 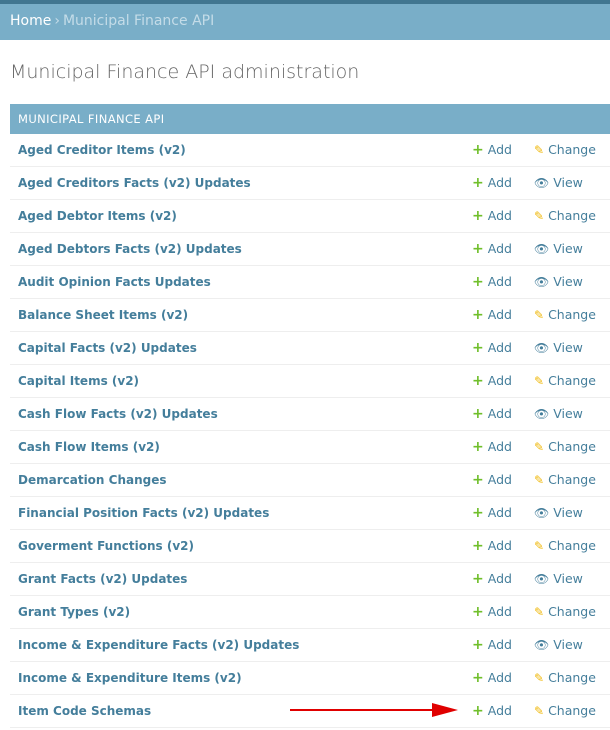 What do you see at coordinates (310, 216) in the screenshot?
I see `model-row: Aged Debtor Items (v2) + Add ✎ Change` at bounding box center [310, 216].